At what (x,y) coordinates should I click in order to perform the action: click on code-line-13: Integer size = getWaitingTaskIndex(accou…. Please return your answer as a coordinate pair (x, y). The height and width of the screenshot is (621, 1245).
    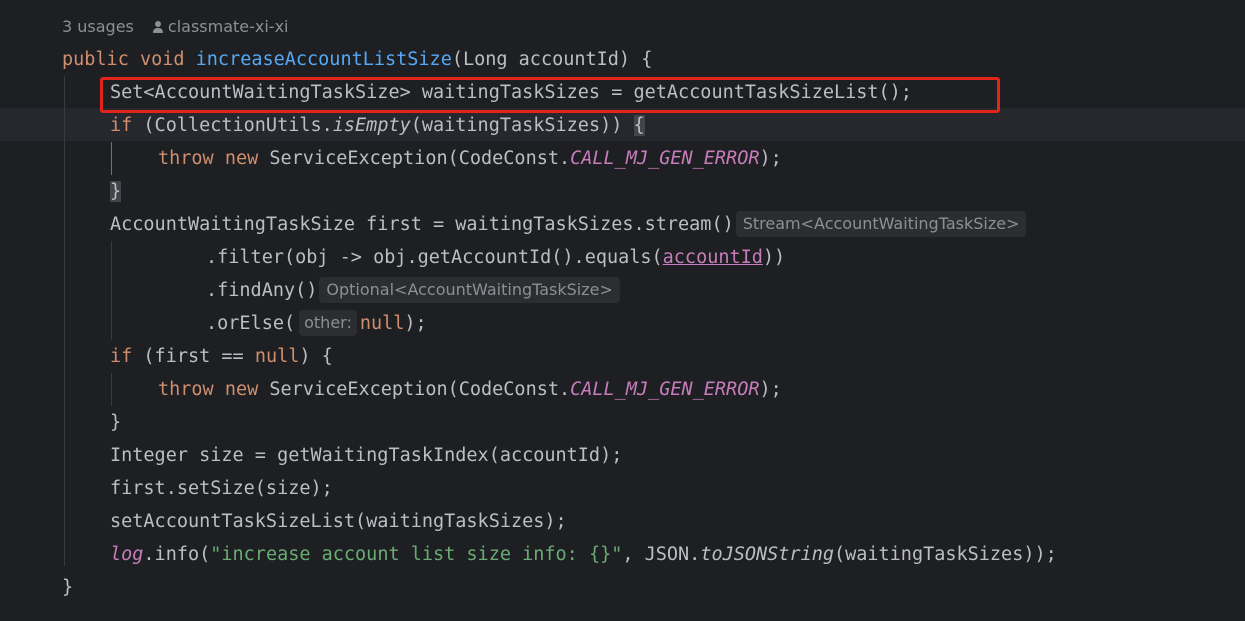
    Looking at the image, I should click on (366, 455).